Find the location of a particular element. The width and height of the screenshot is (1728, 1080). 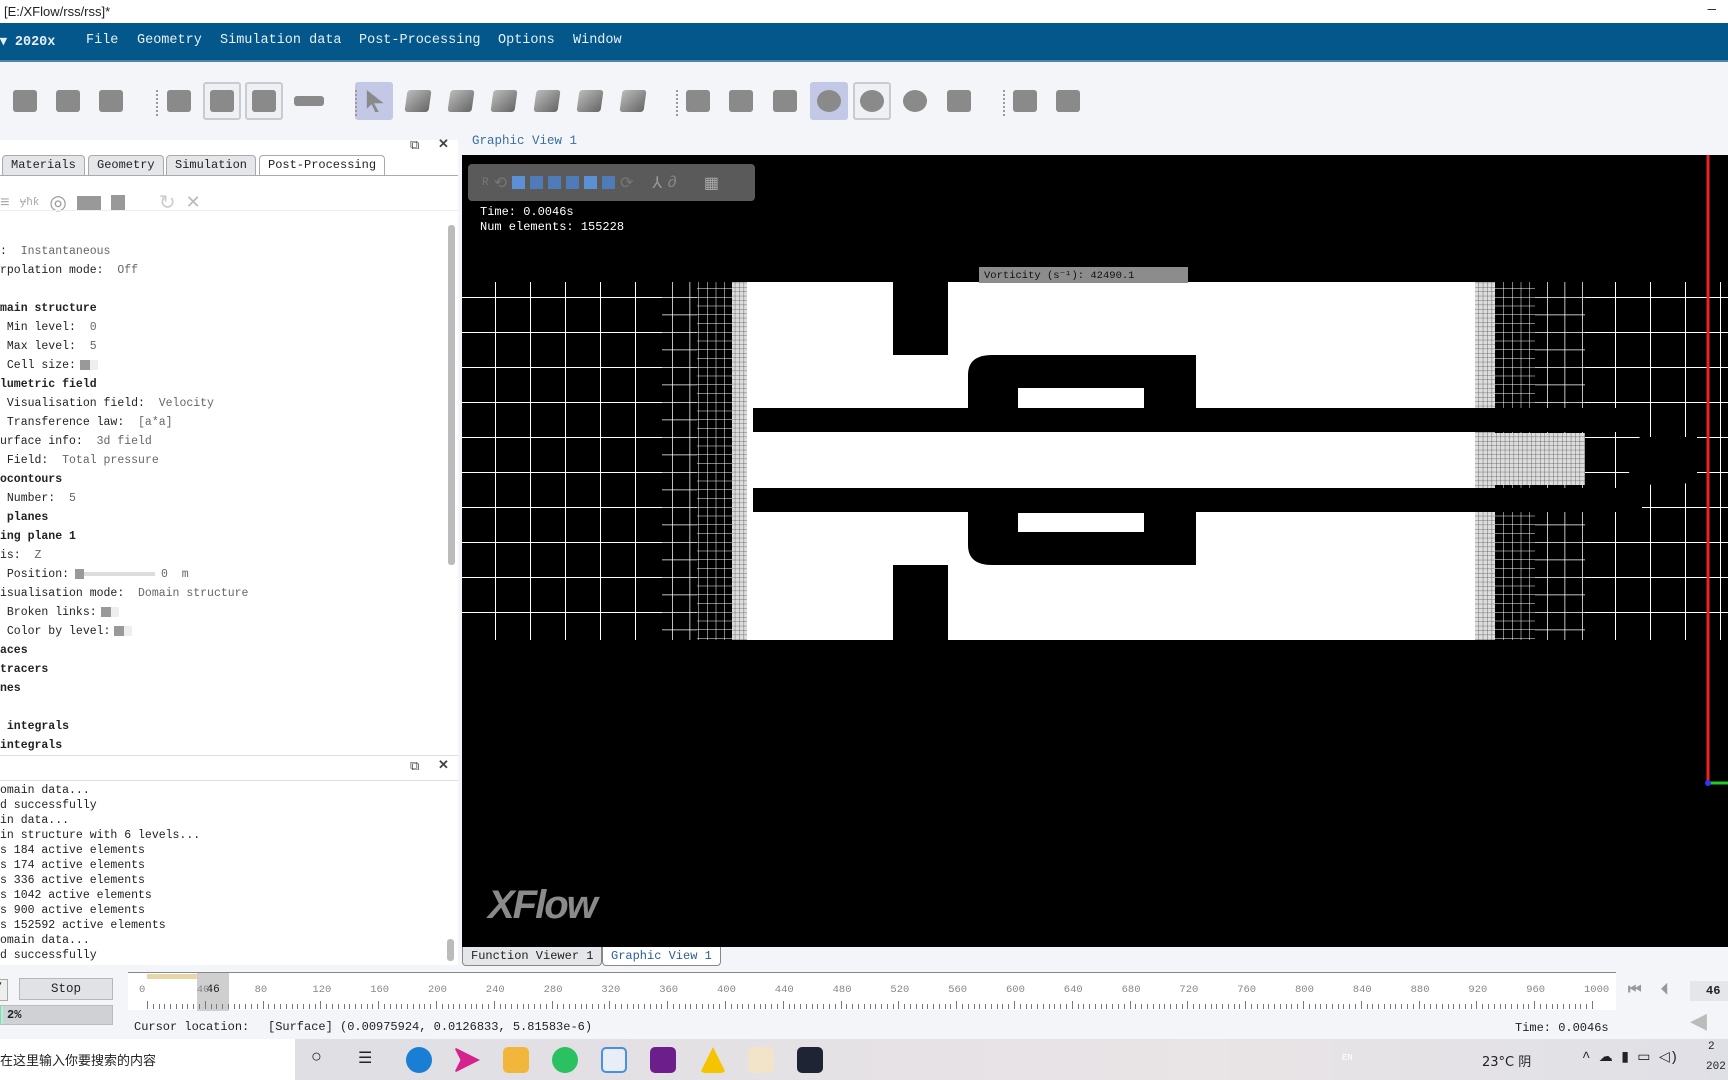

tree-item: Visualisation field: Velocity is located at coordinates (124, 403).